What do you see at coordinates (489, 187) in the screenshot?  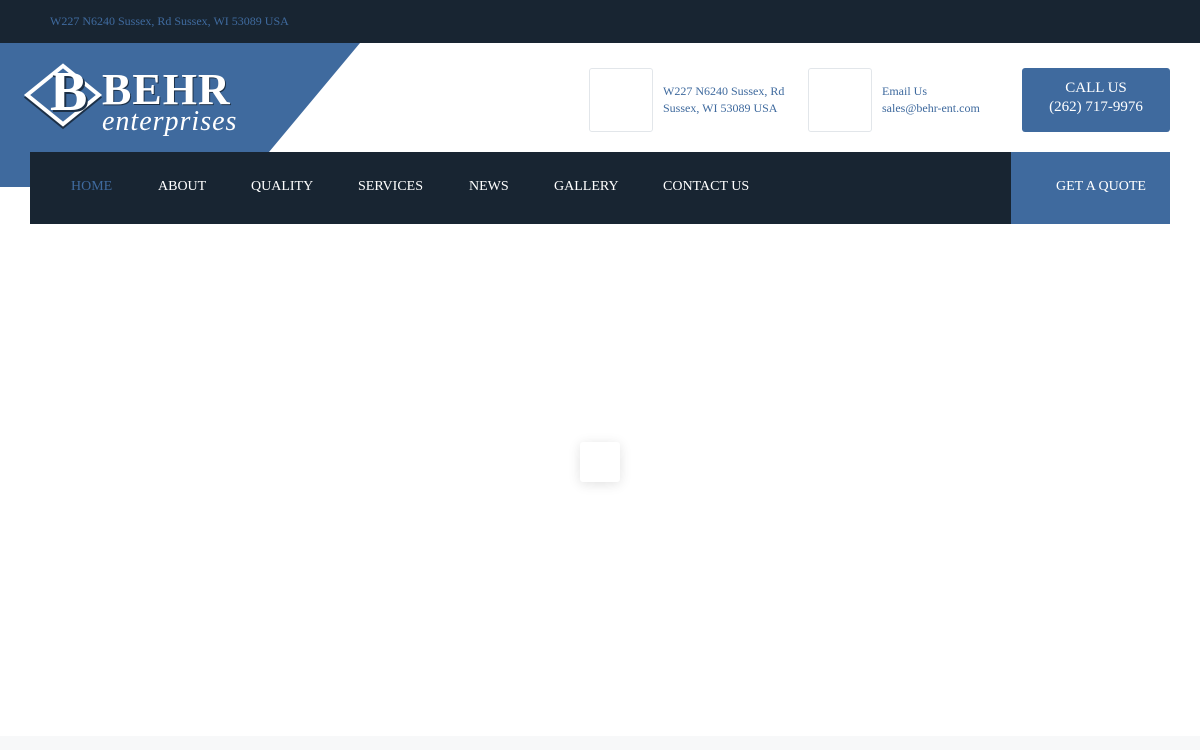 I see `nav-news: NEWS` at bounding box center [489, 187].